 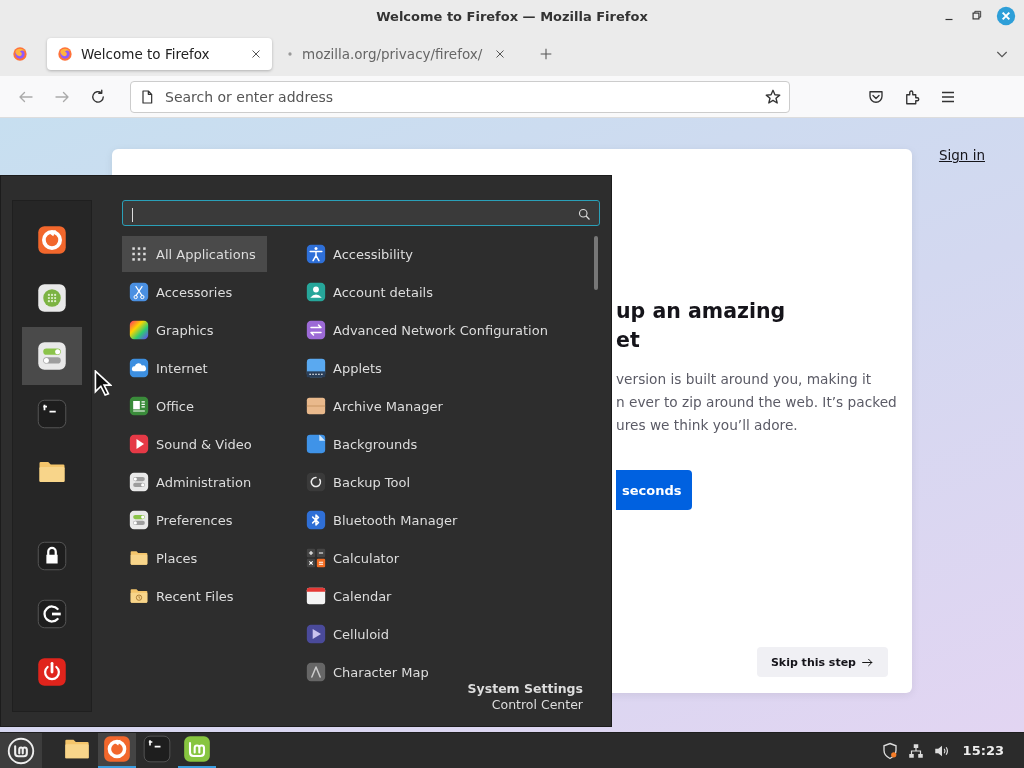 What do you see at coordinates (362, 444) in the screenshot?
I see `app-item: Backgrounds` at bounding box center [362, 444].